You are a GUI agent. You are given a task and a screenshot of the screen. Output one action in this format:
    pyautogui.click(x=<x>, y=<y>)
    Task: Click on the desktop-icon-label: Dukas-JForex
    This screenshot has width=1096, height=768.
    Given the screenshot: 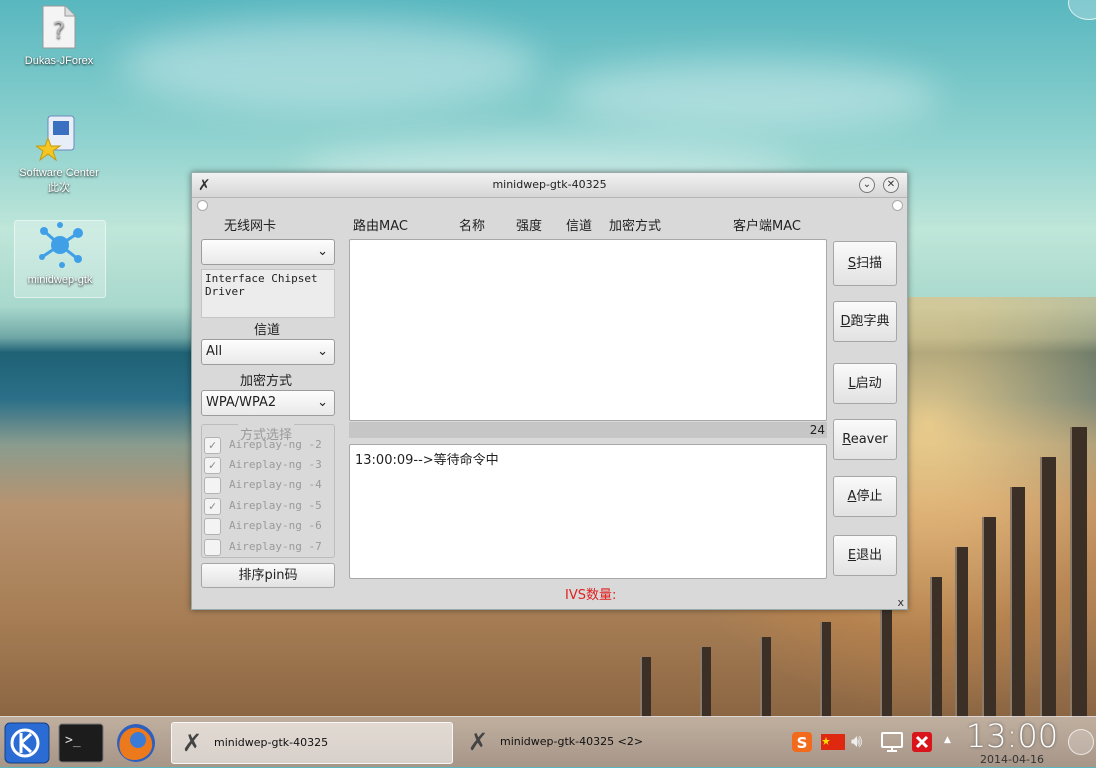 What is the action you would take?
    pyautogui.click(x=59, y=61)
    